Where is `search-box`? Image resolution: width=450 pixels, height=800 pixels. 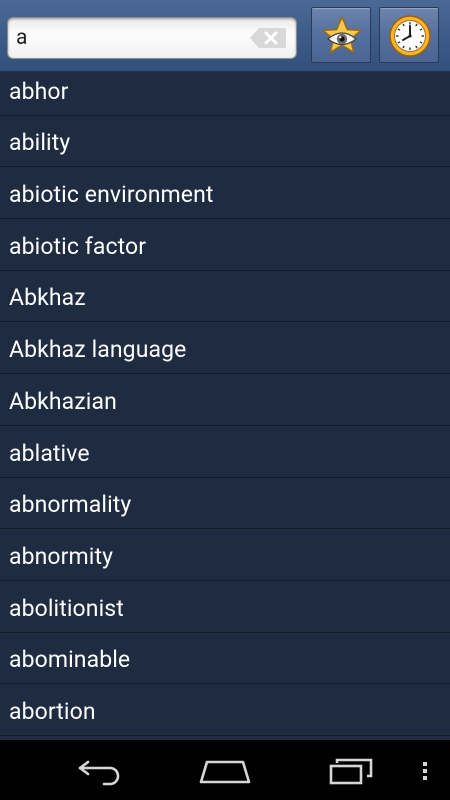 search-box is located at coordinates (152, 38).